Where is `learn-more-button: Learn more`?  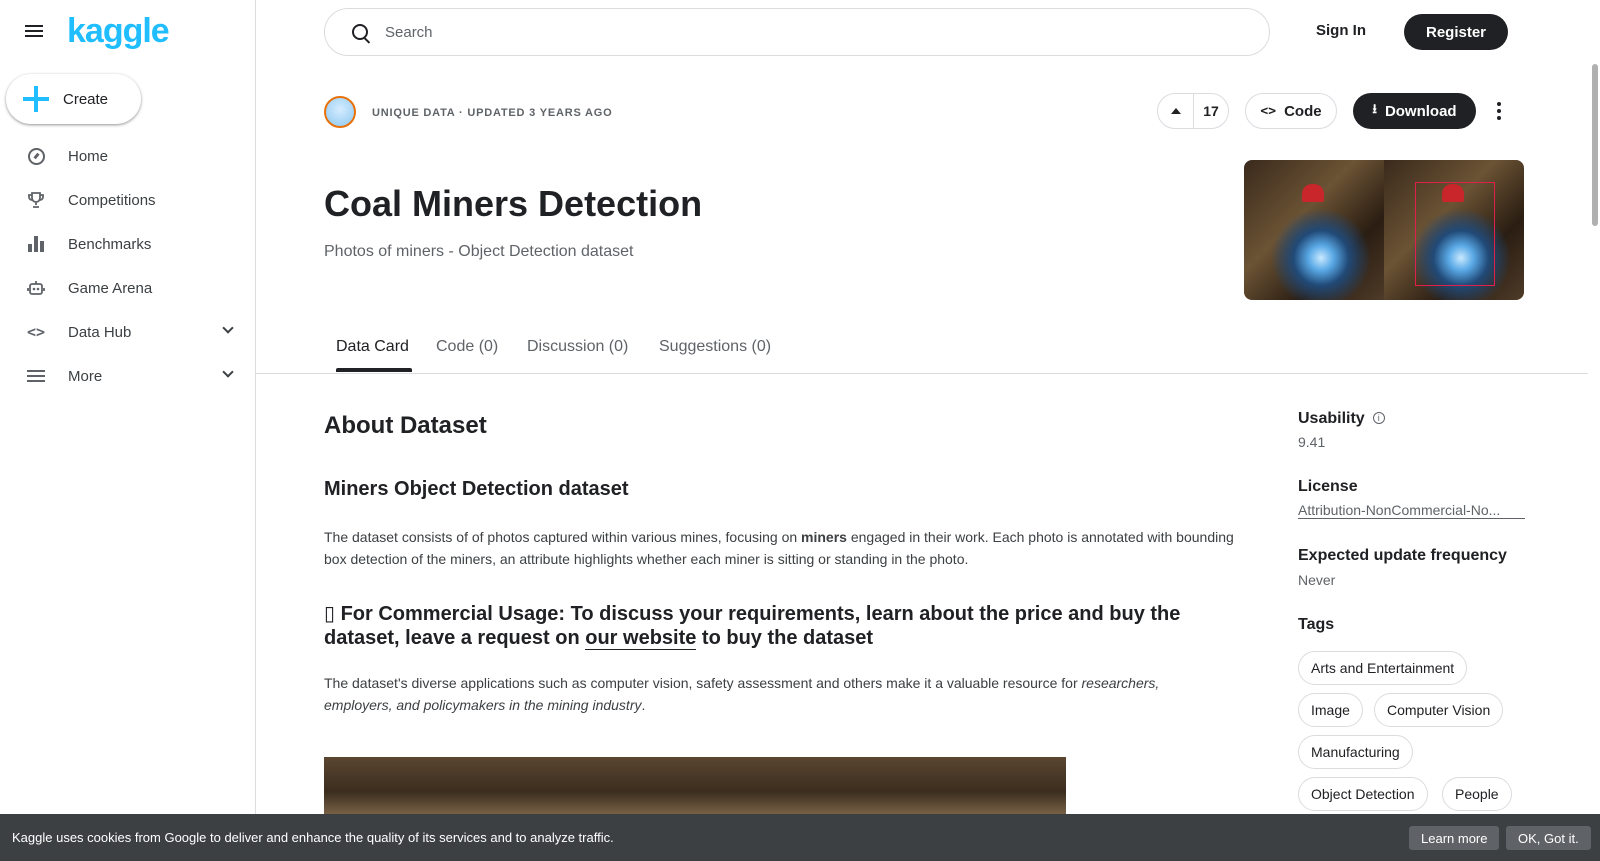 learn-more-button: Learn more is located at coordinates (1454, 838).